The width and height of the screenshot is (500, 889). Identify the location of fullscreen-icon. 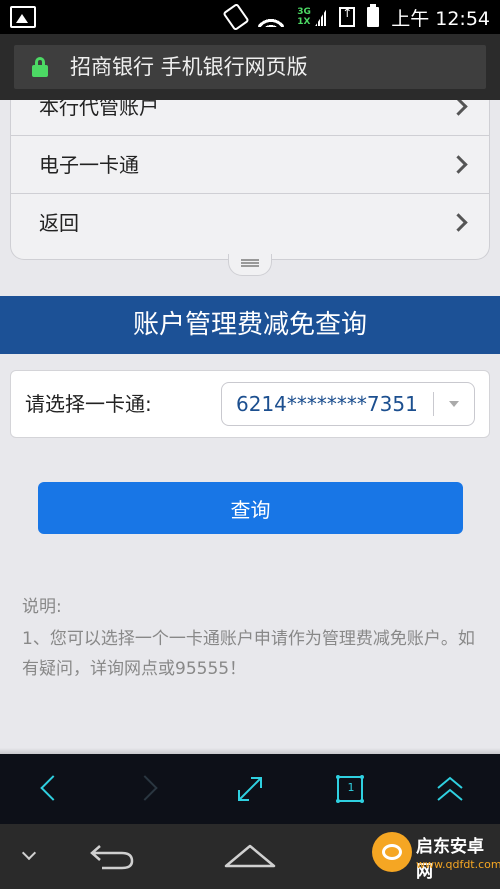
(250, 789).